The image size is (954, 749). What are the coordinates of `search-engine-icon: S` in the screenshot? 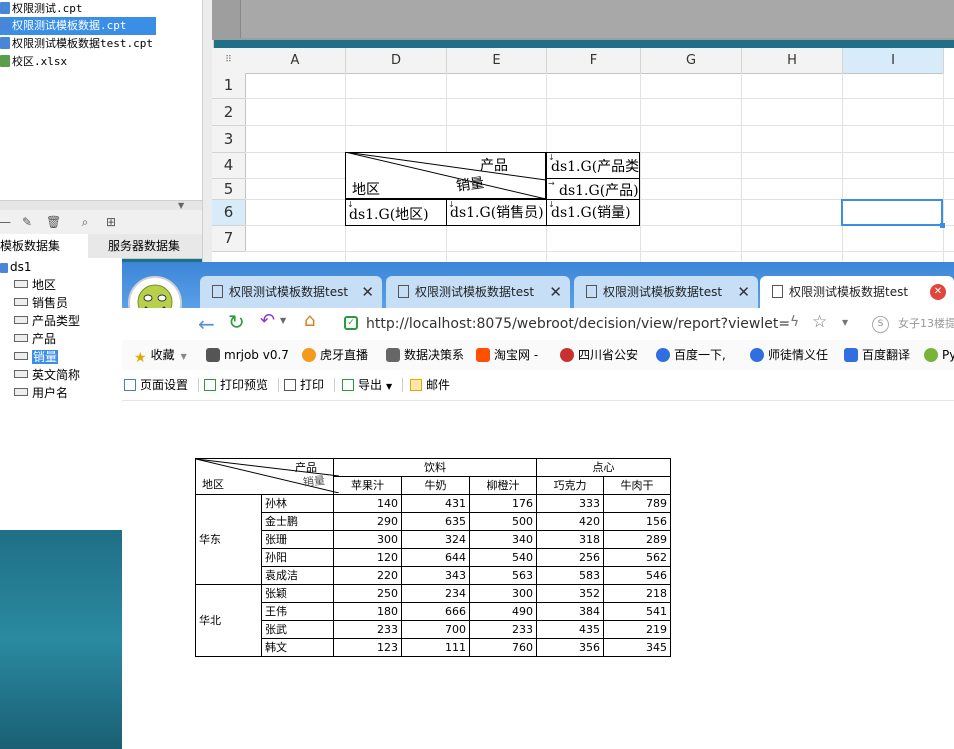 It's located at (880, 324).